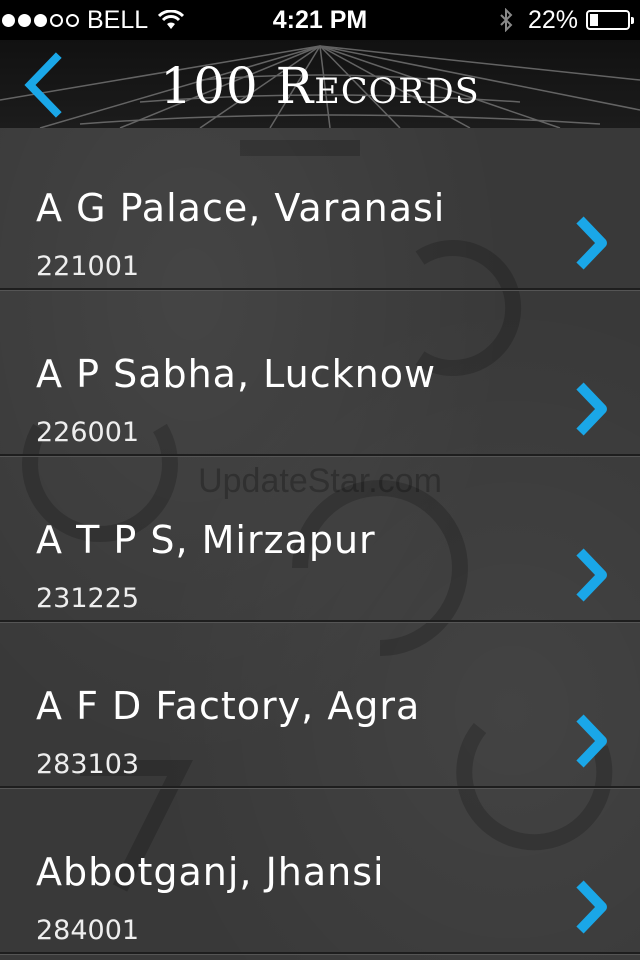  What do you see at coordinates (228, 706) in the screenshot?
I see `record-name: A F D Factory, Agra` at bounding box center [228, 706].